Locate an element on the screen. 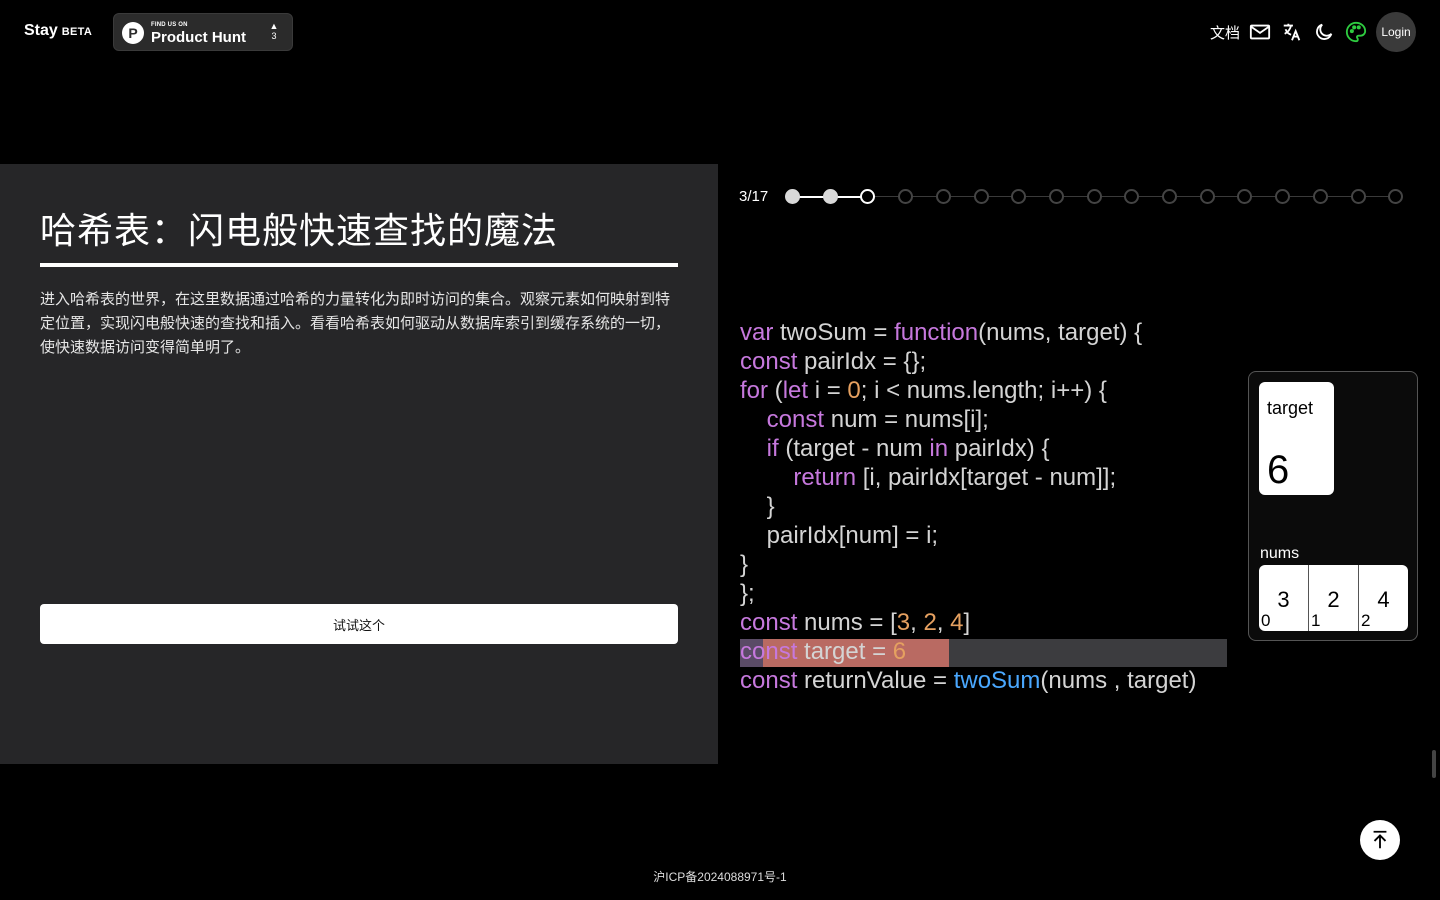 Image resolution: width=1440 pixels, height=900 pixels. variable-target-card: target 6 is located at coordinates (1296, 438).